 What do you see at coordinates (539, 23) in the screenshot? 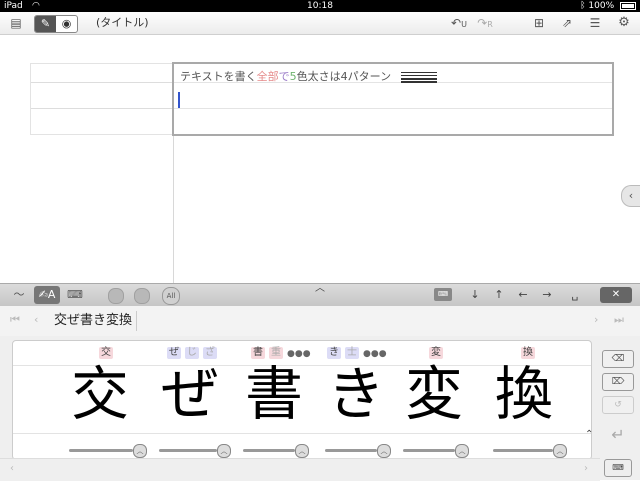
I see `new-page-icon: ⊞` at bounding box center [539, 23].